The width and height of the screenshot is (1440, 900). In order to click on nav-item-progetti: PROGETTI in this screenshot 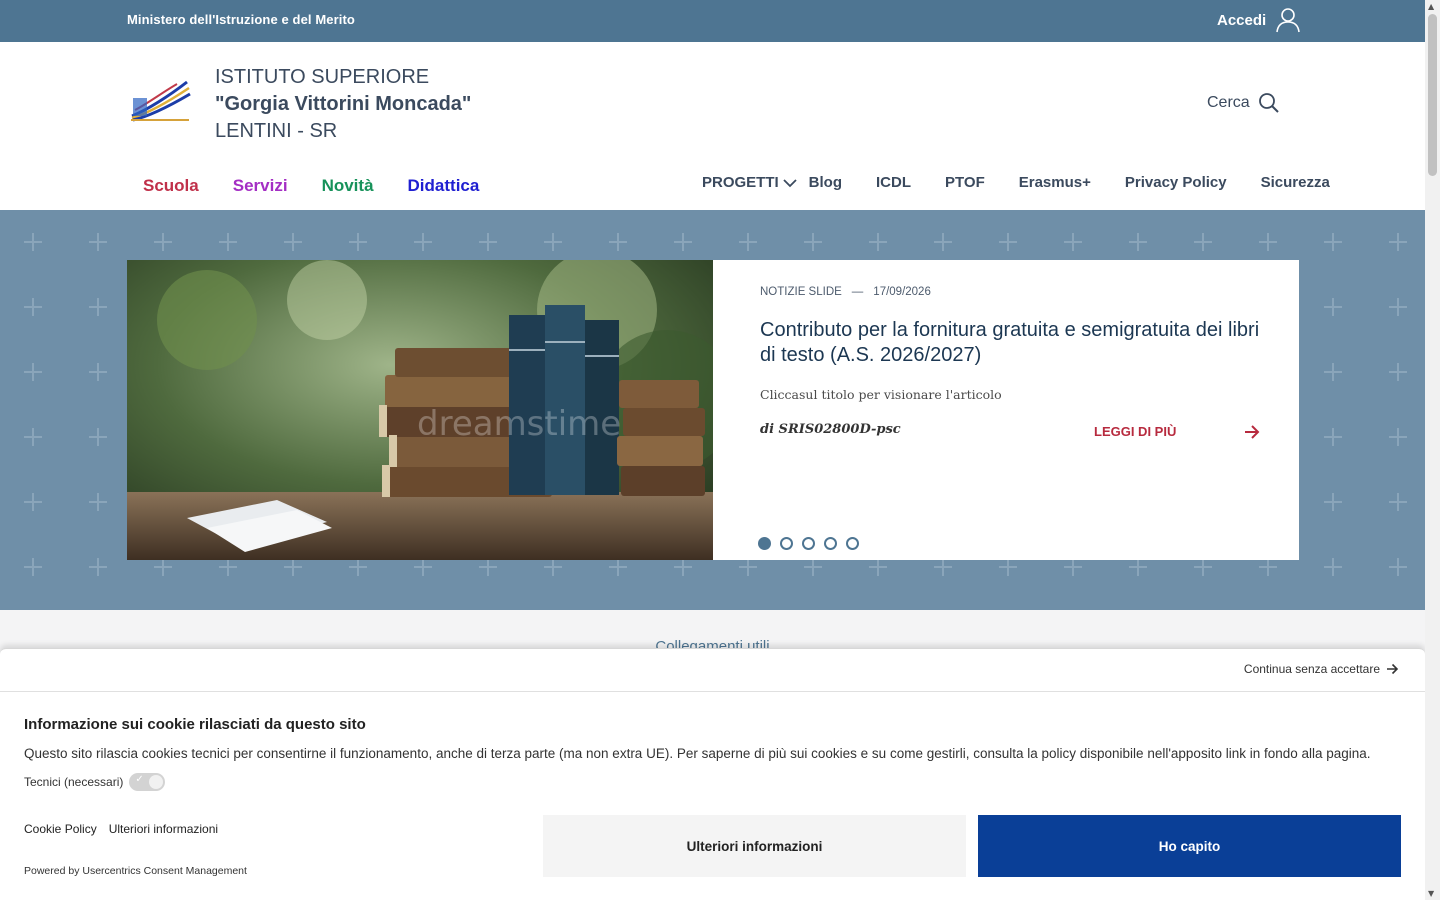, I will do `click(749, 182)`.